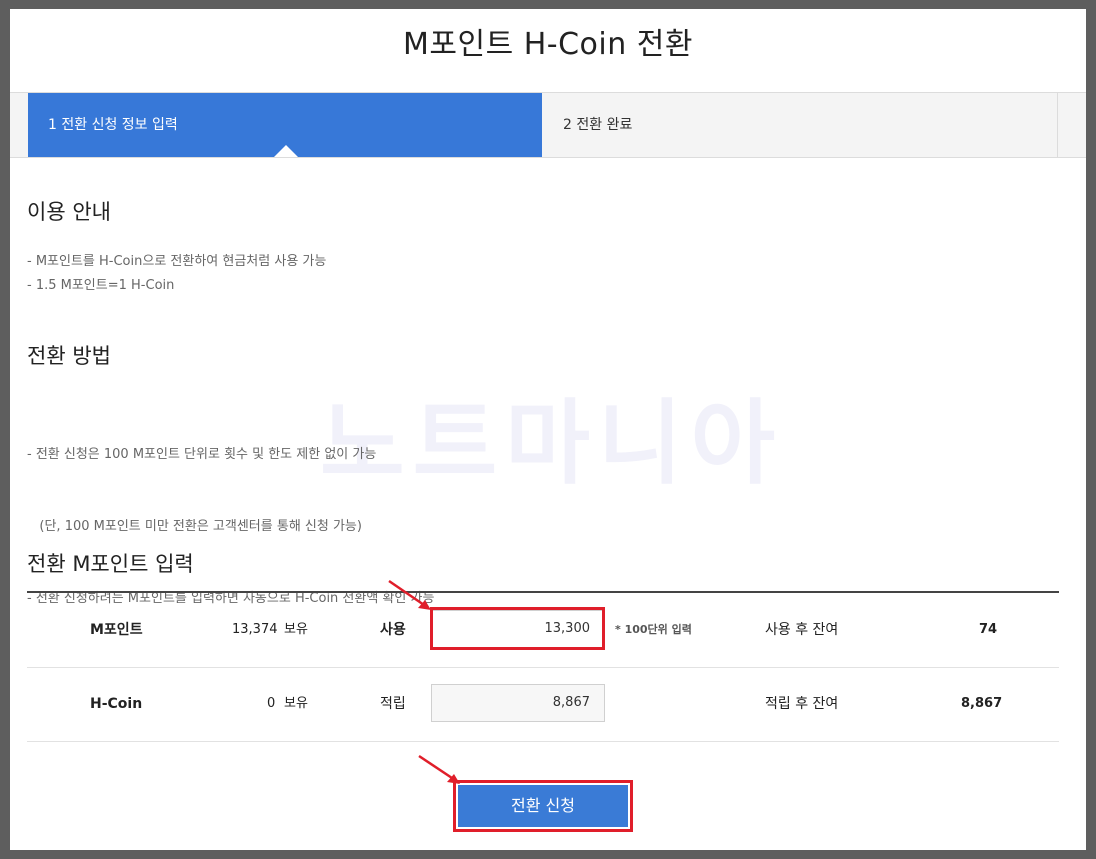 This screenshot has width=1096, height=859. What do you see at coordinates (116, 630) in the screenshot?
I see `mpoint-label: M포인트` at bounding box center [116, 630].